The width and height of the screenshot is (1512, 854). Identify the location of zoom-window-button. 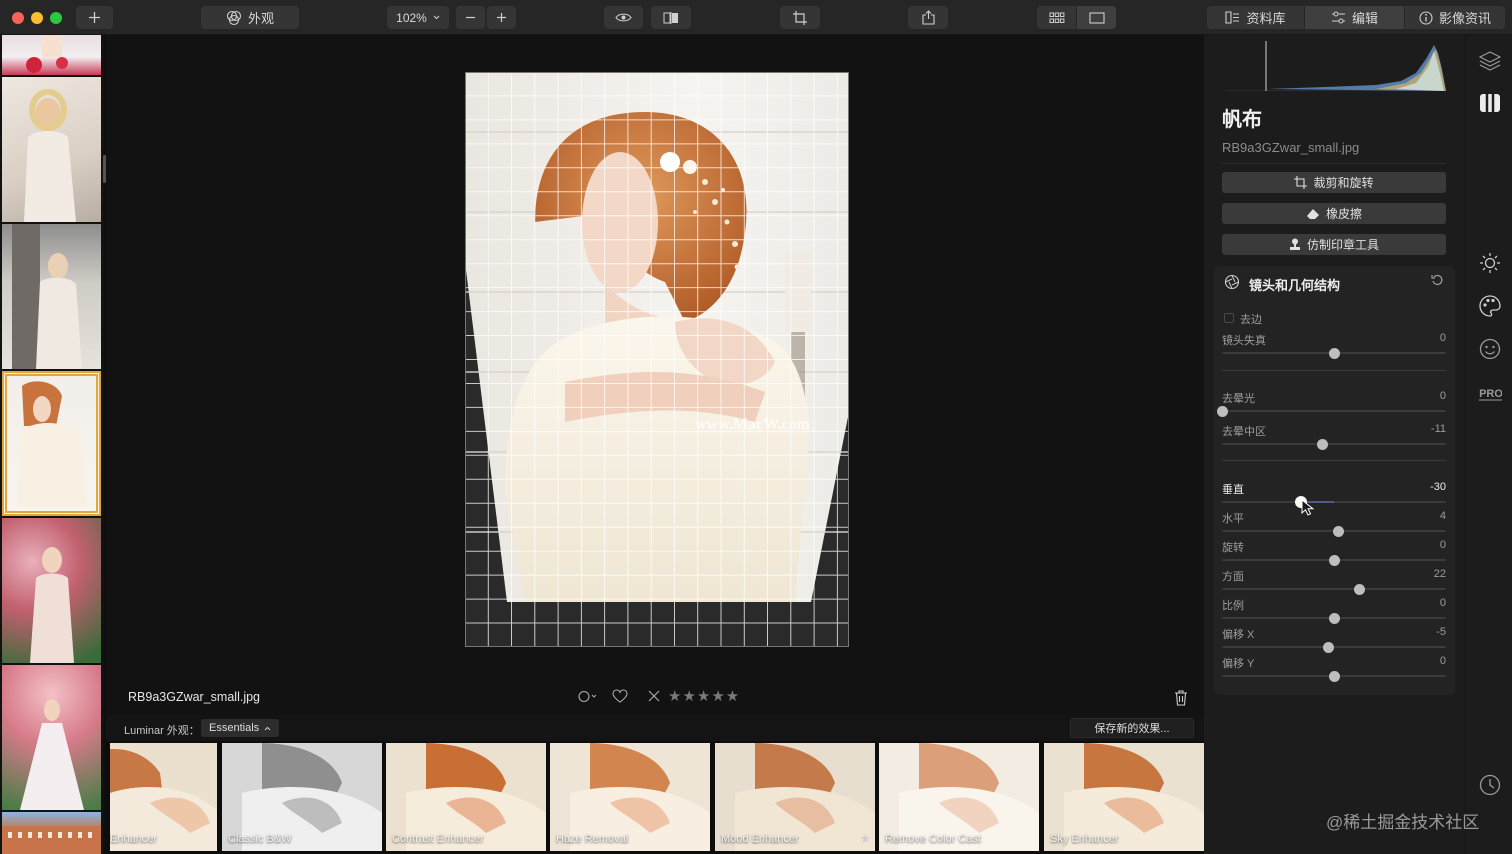
(56, 18).